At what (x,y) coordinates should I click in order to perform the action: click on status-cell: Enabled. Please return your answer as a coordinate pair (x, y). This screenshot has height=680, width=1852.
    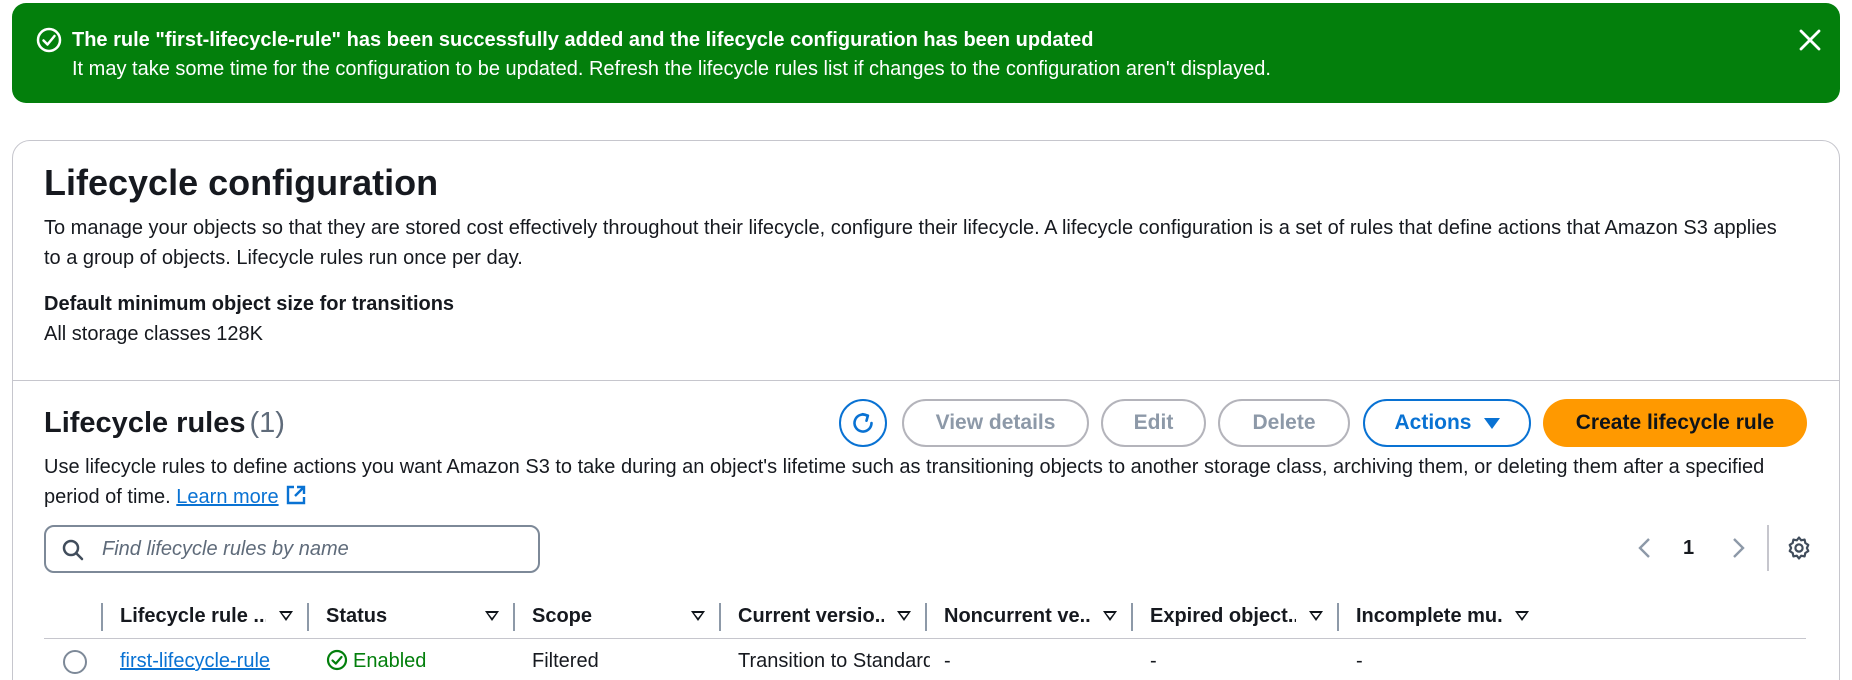
    Looking at the image, I should click on (376, 661).